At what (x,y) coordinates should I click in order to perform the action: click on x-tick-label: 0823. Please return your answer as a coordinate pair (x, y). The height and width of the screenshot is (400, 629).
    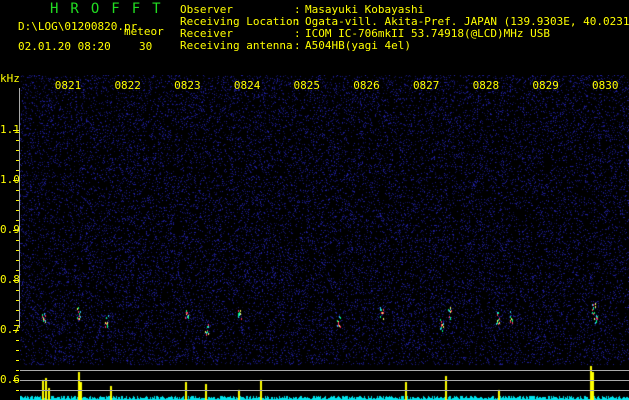
    Looking at the image, I should click on (187, 85).